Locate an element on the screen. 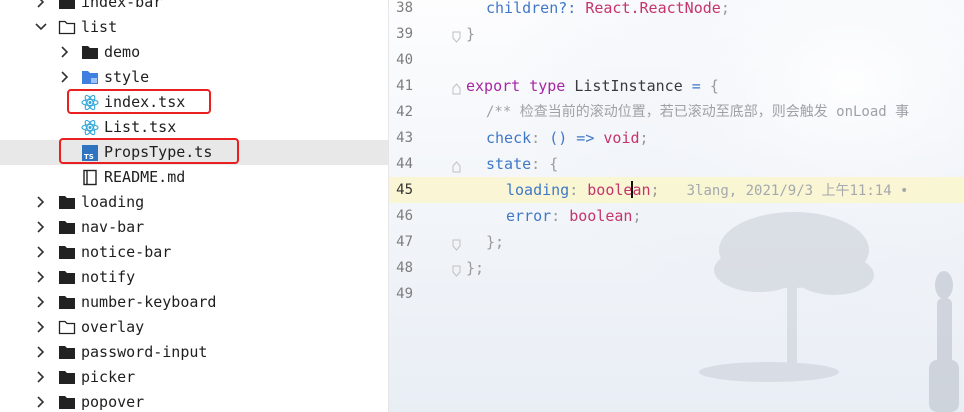 The width and height of the screenshot is (964, 412). tree-item-demo: demo is located at coordinates (194, 52).